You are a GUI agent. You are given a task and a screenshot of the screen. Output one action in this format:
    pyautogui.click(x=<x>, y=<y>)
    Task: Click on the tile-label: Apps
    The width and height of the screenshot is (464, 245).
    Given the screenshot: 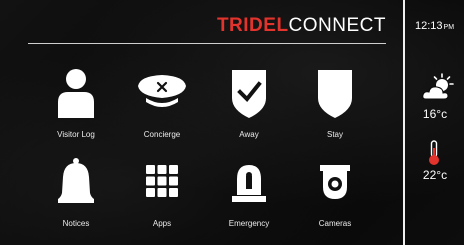 What is the action you would take?
    pyautogui.click(x=162, y=223)
    